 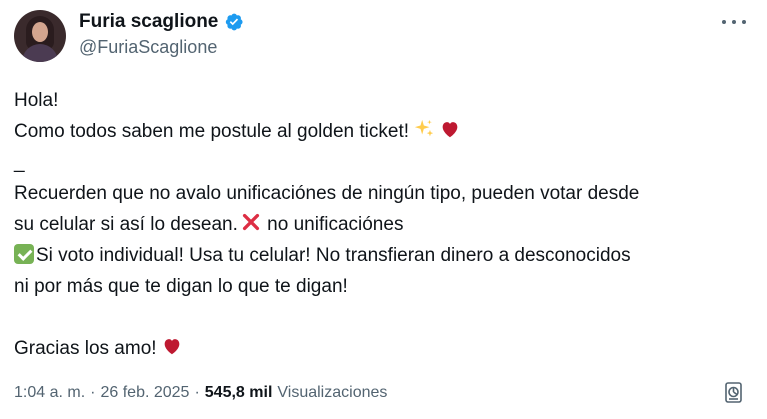 What do you see at coordinates (734, 393) in the screenshot?
I see `analytics-icon` at bounding box center [734, 393].